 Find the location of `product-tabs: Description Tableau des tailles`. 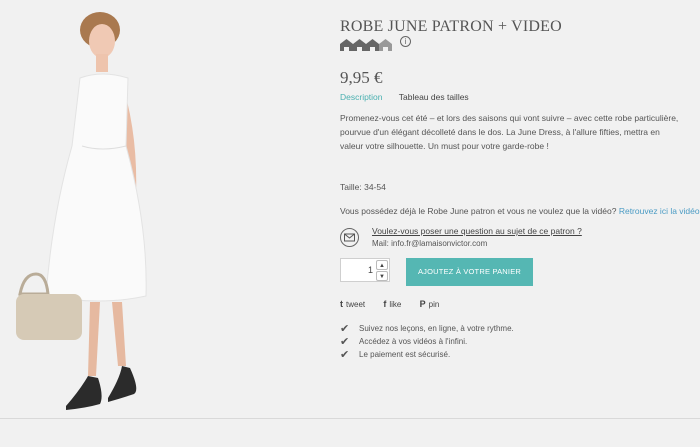

product-tabs: Description Tableau des tailles is located at coordinates (404, 97).